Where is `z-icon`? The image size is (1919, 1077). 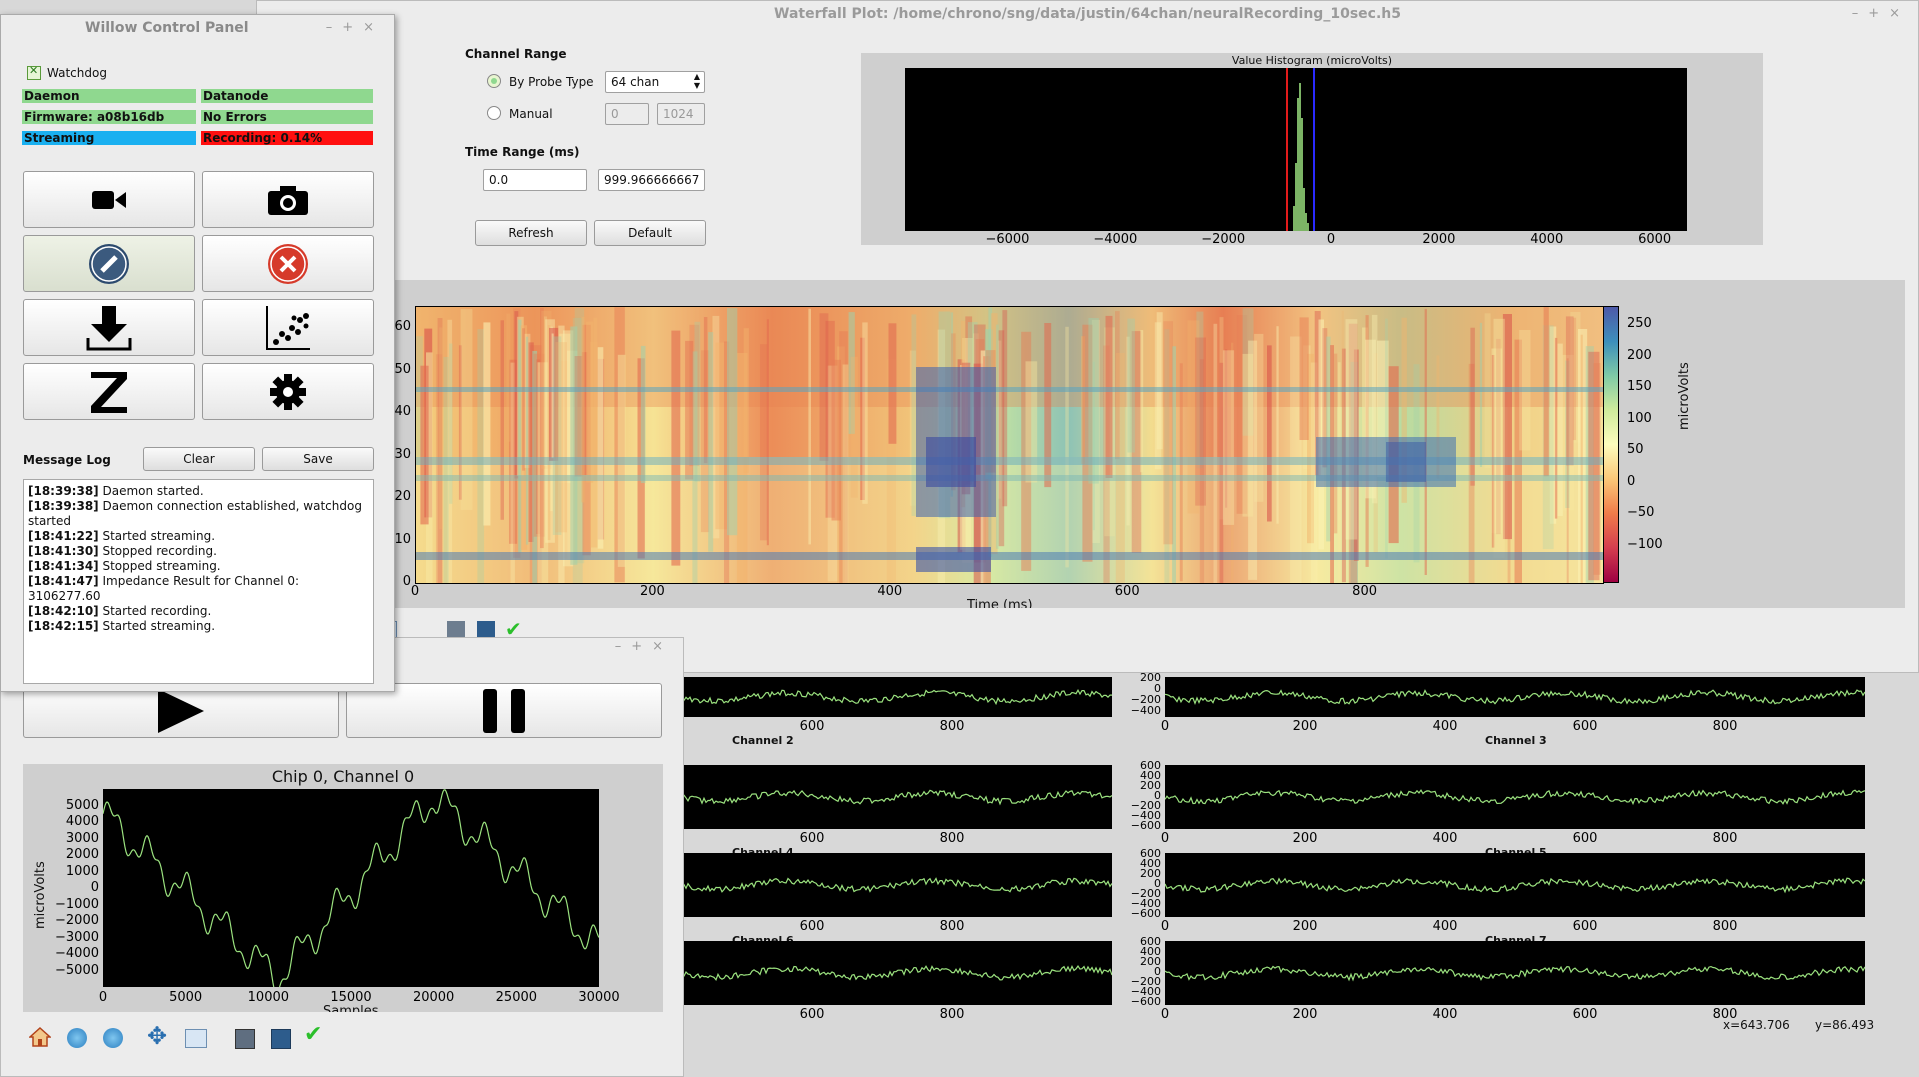
z-icon is located at coordinates (109, 392).